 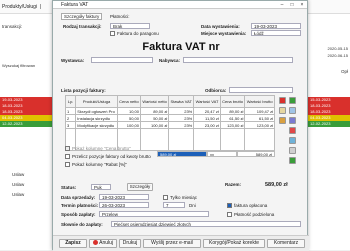 What do you see at coordinates (174, 205) in the screenshot?
I see `days-input: 7` at bounding box center [174, 205].